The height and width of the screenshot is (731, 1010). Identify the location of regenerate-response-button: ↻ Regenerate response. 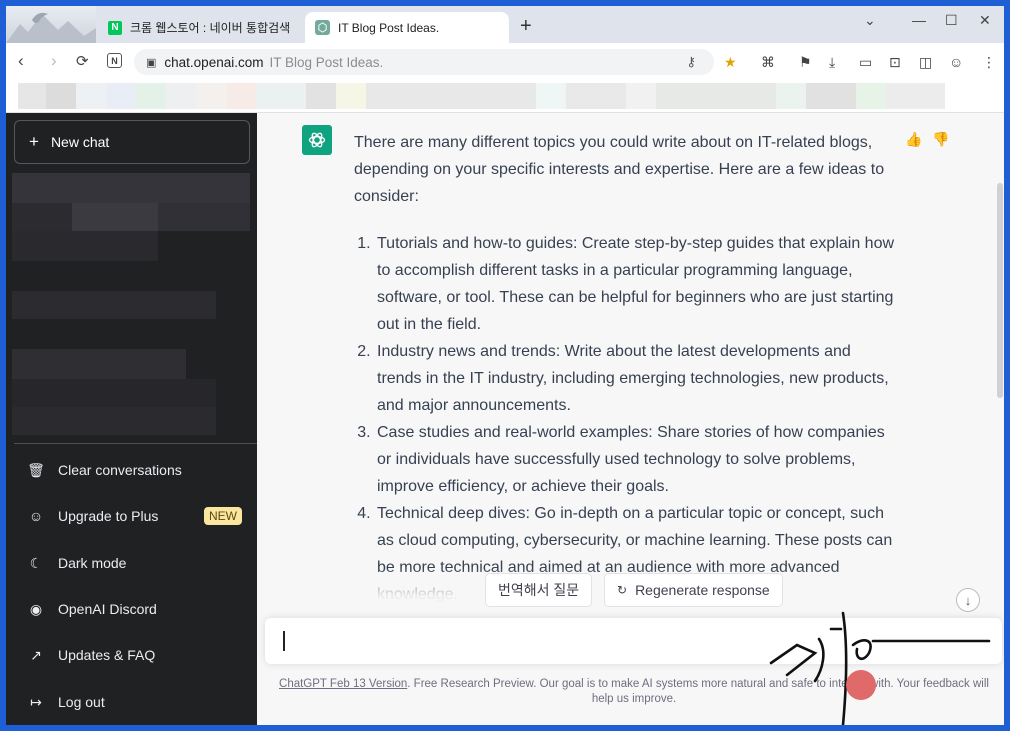
(693, 590).